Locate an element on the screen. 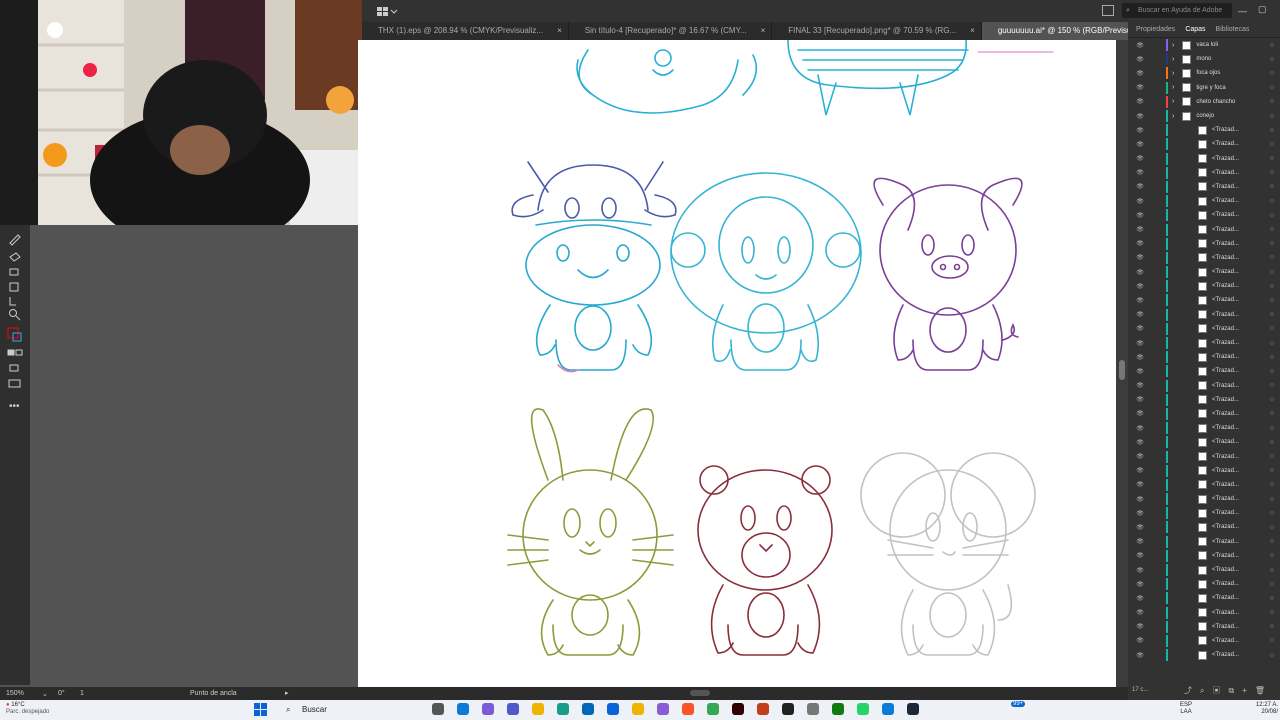  brave-icon is located at coordinates (688, 709).